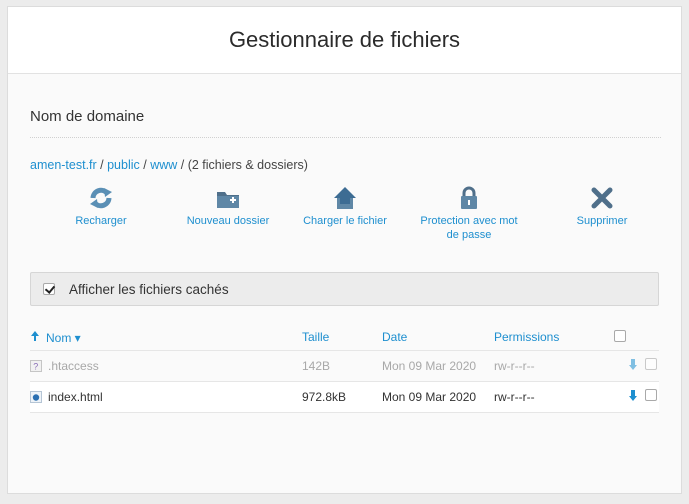 The image size is (689, 504). I want to click on upload-file-button: Charger le fichier, so click(345, 207).